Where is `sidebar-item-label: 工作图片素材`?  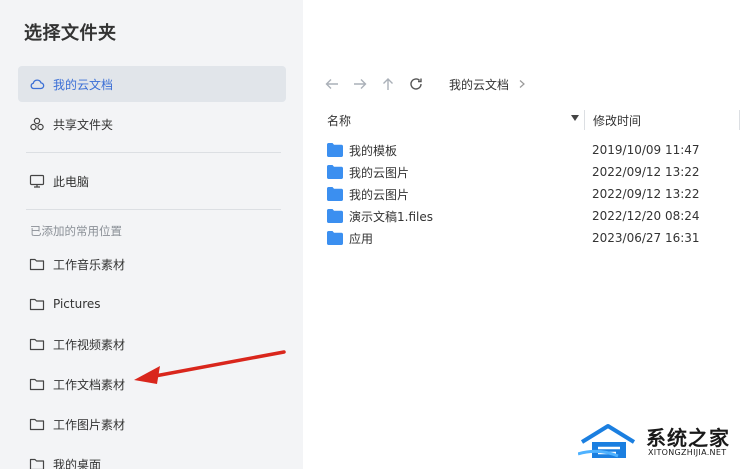
sidebar-item-label: 工作图片素材 is located at coordinates (89, 424).